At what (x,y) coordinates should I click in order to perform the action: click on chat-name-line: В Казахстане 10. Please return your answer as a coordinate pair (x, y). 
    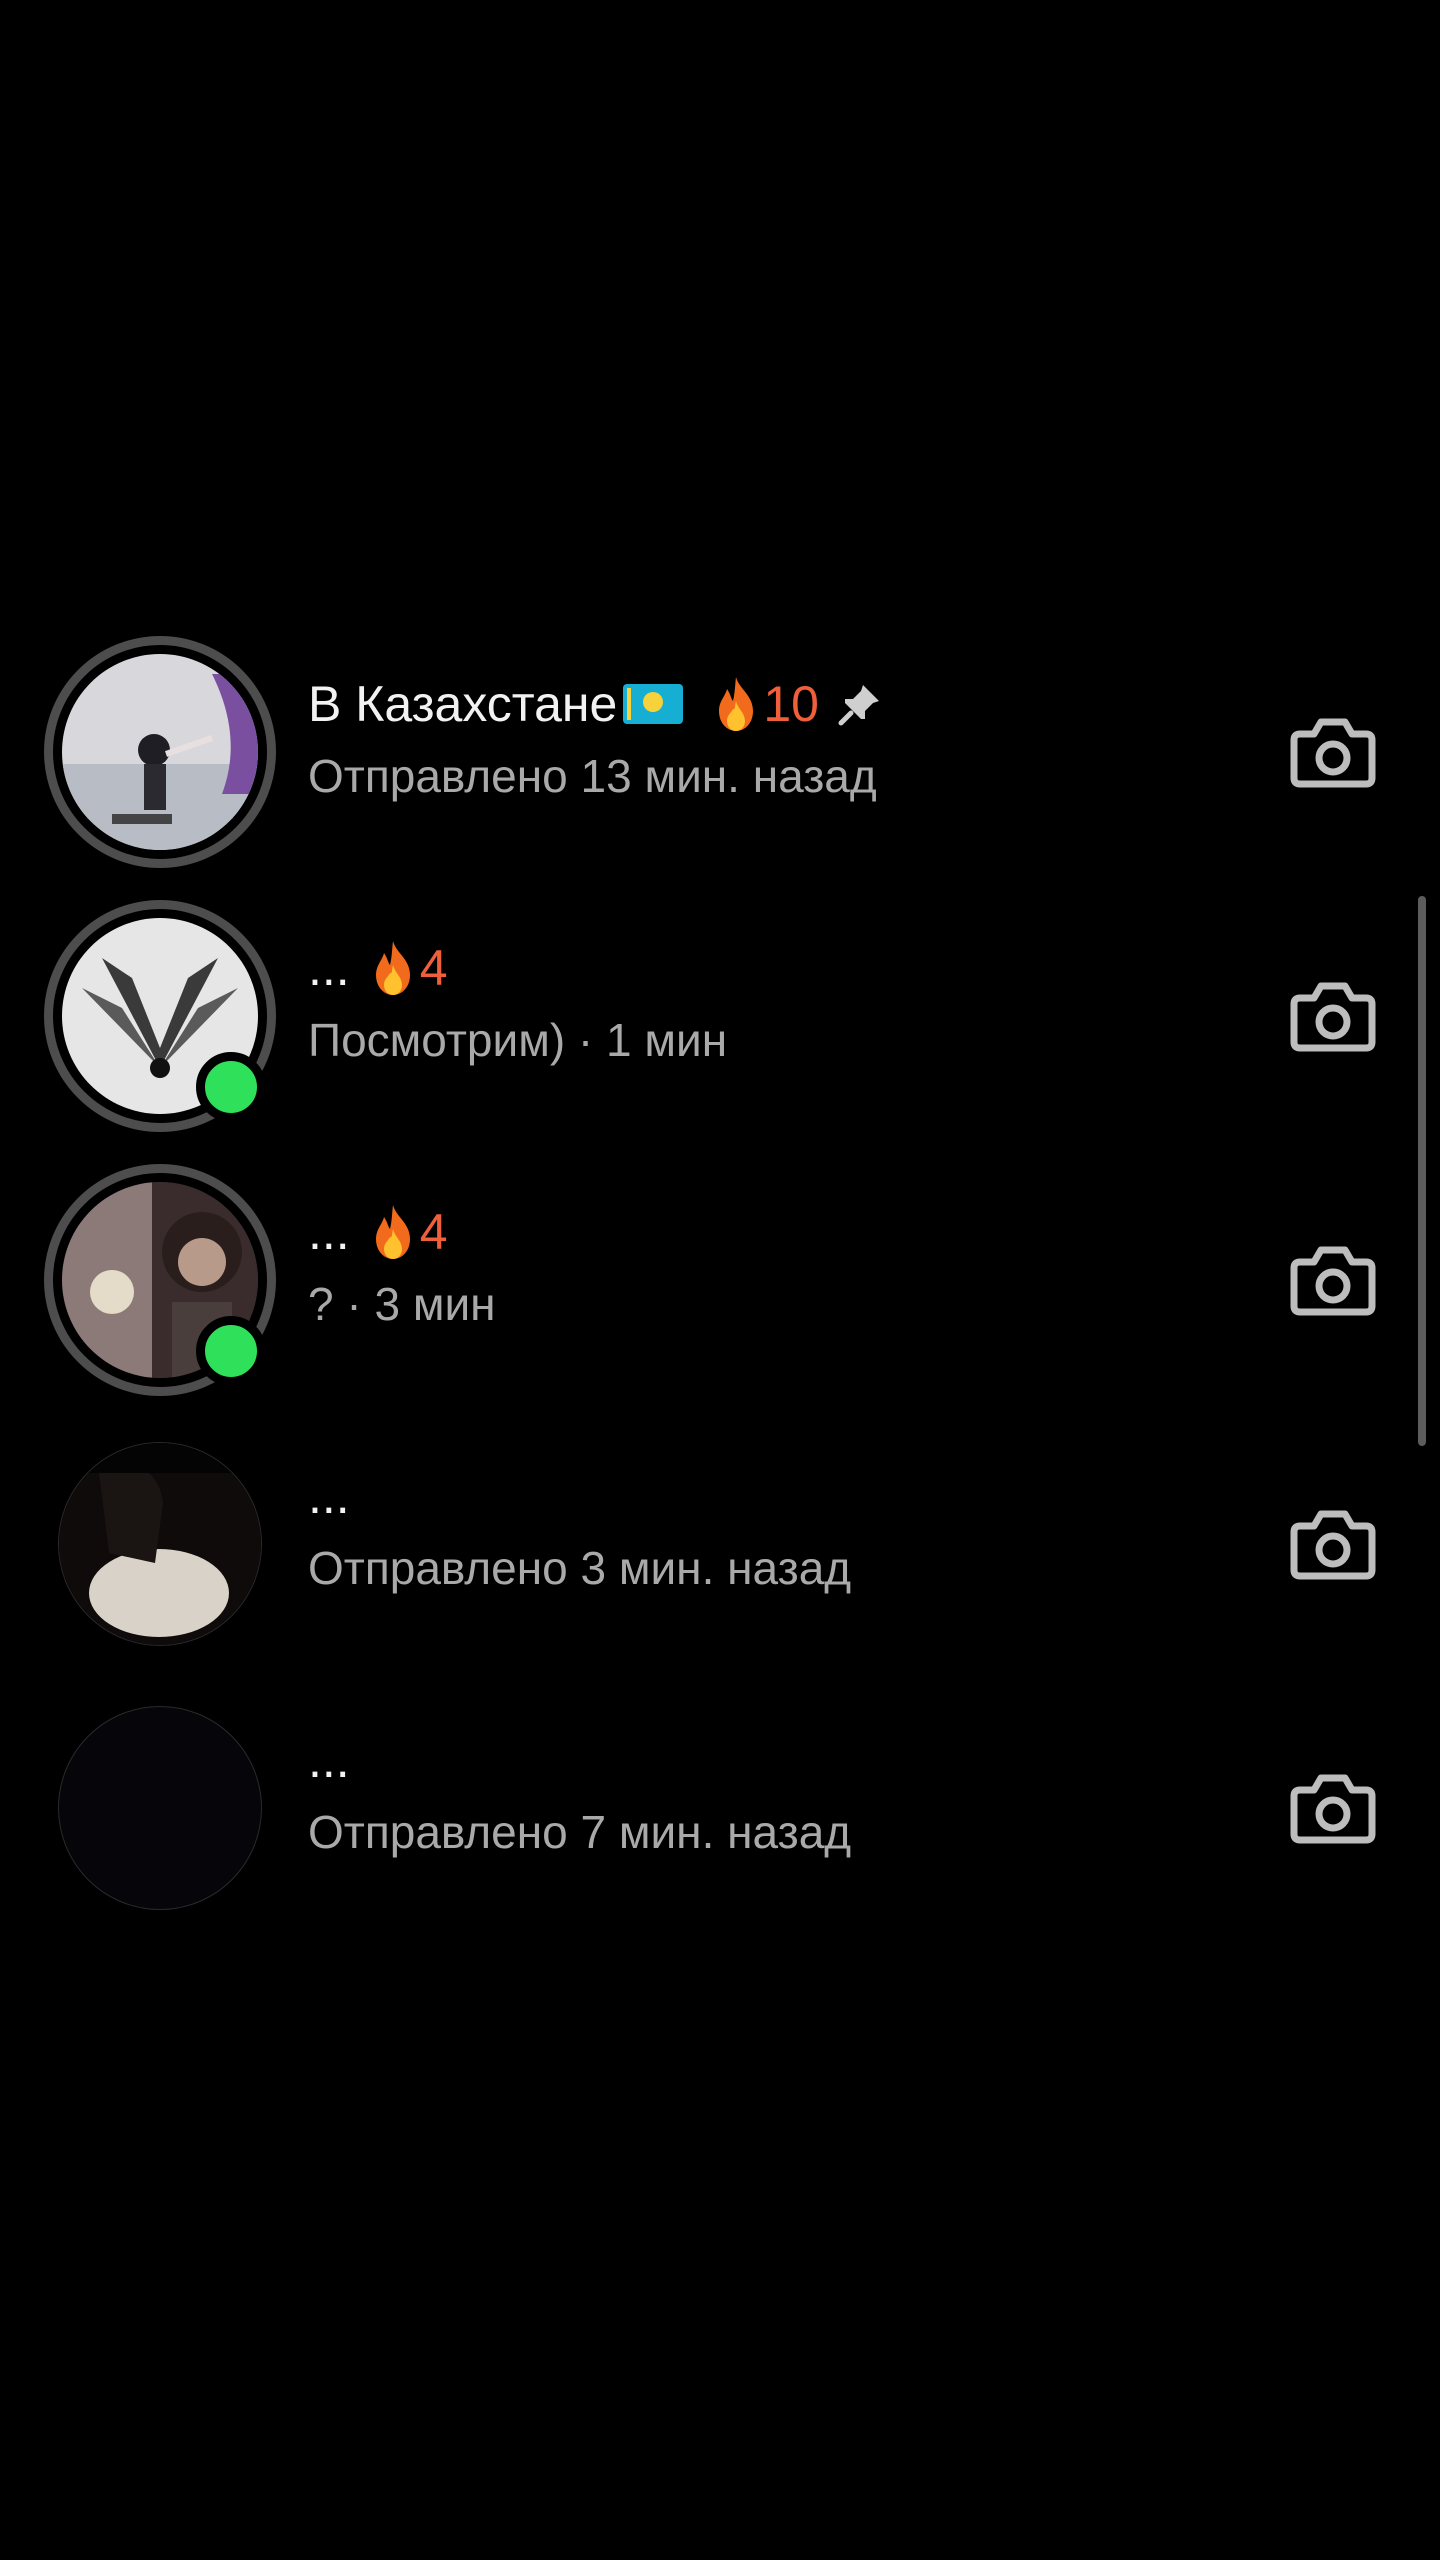
    Looking at the image, I should click on (595, 704).